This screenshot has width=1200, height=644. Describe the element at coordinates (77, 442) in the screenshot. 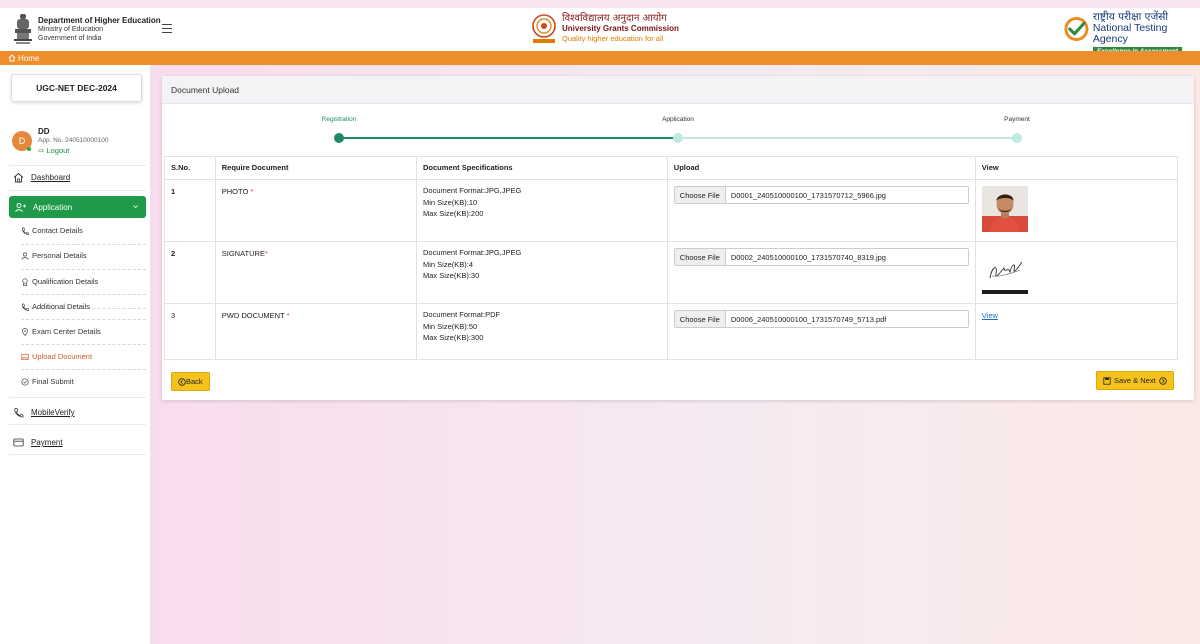

I see `sidebar-item-payment: Payment` at that location.